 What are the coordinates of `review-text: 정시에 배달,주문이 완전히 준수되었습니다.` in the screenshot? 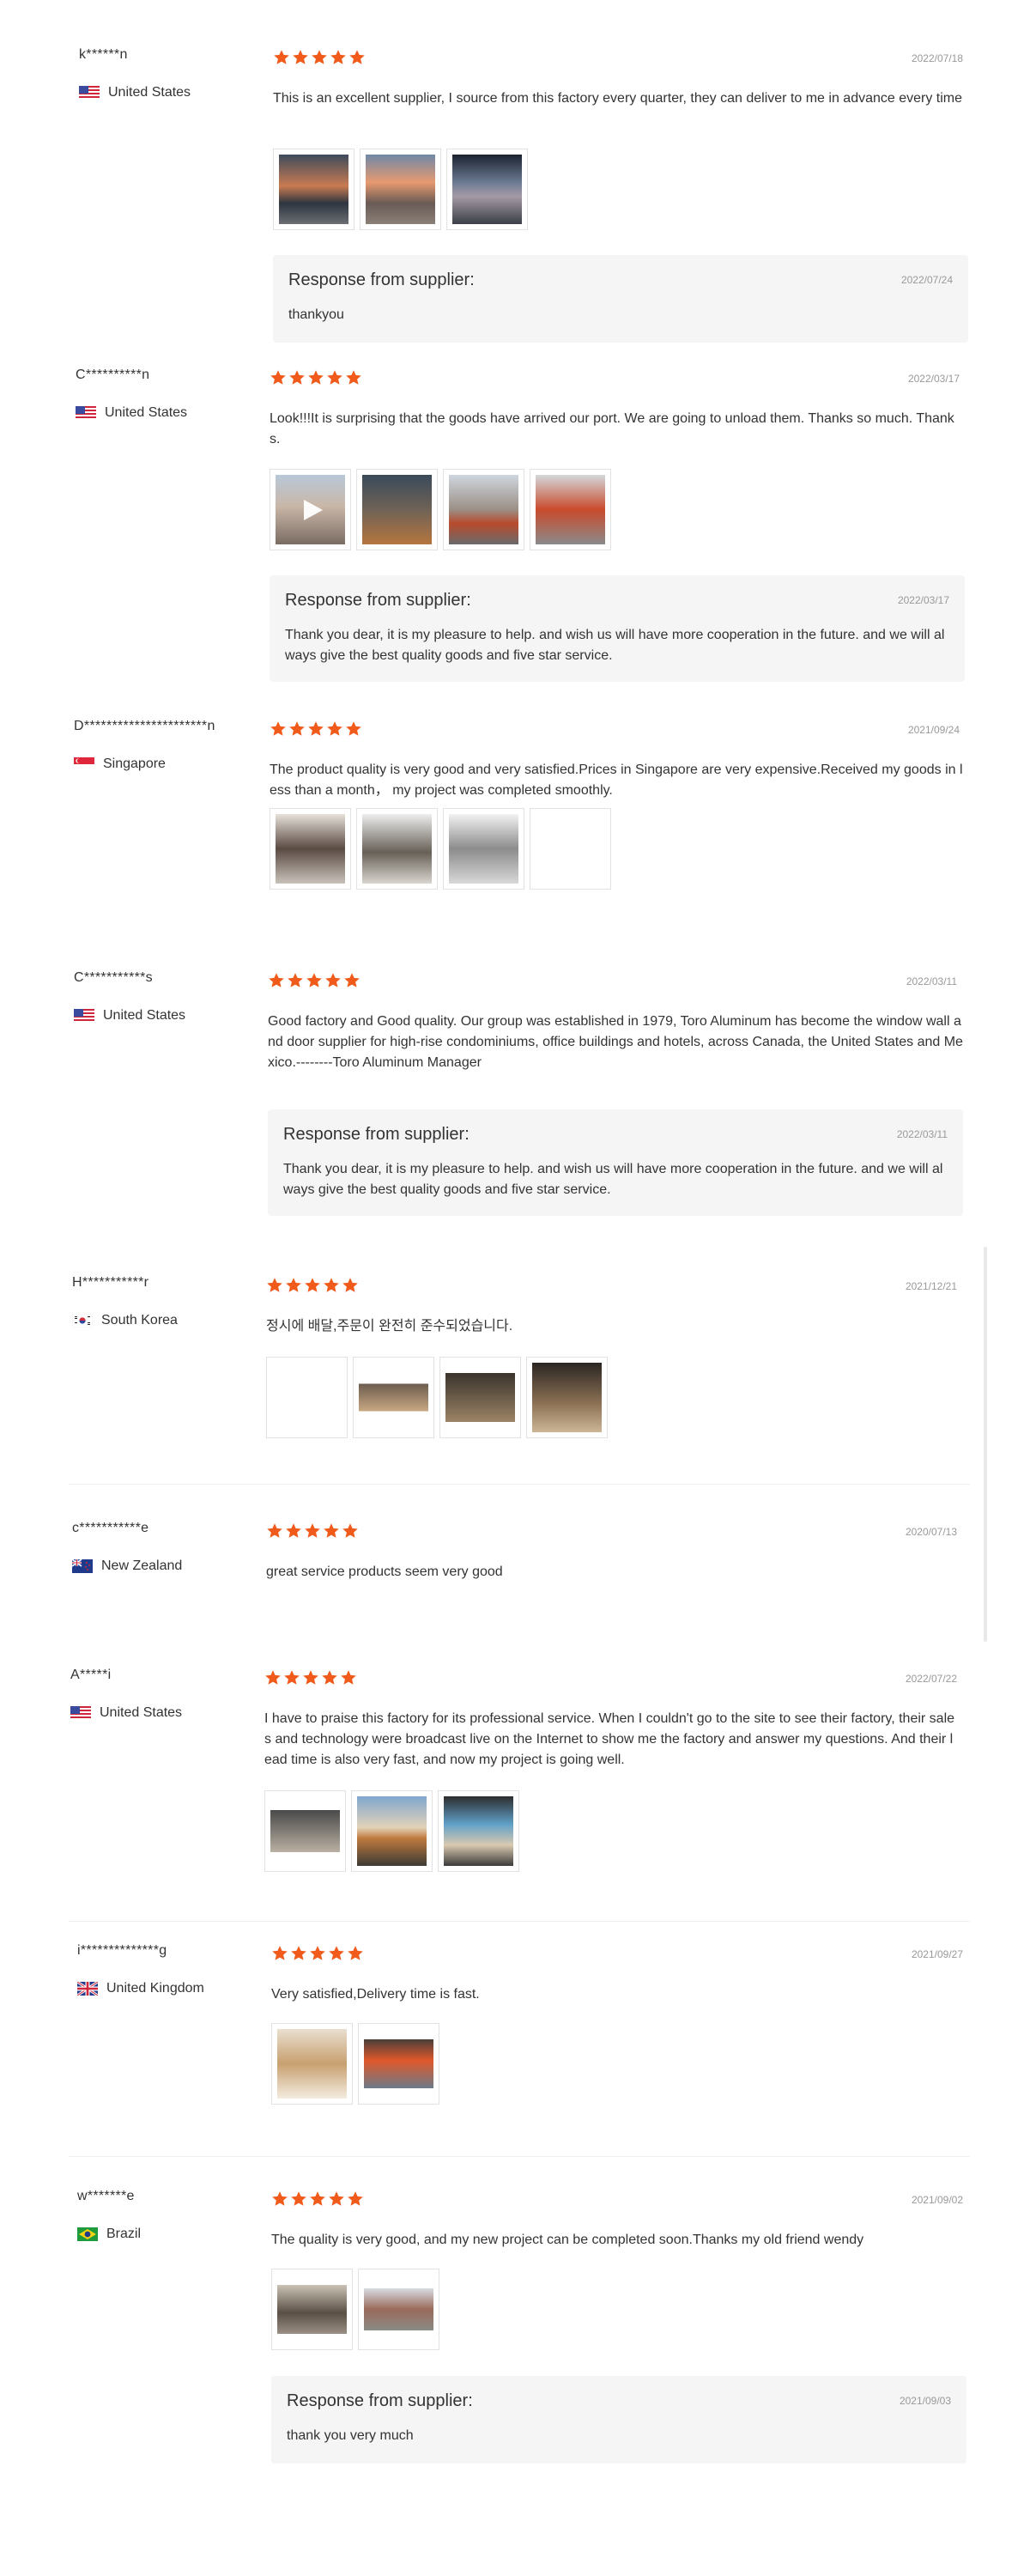 It's located at (389, 1327).